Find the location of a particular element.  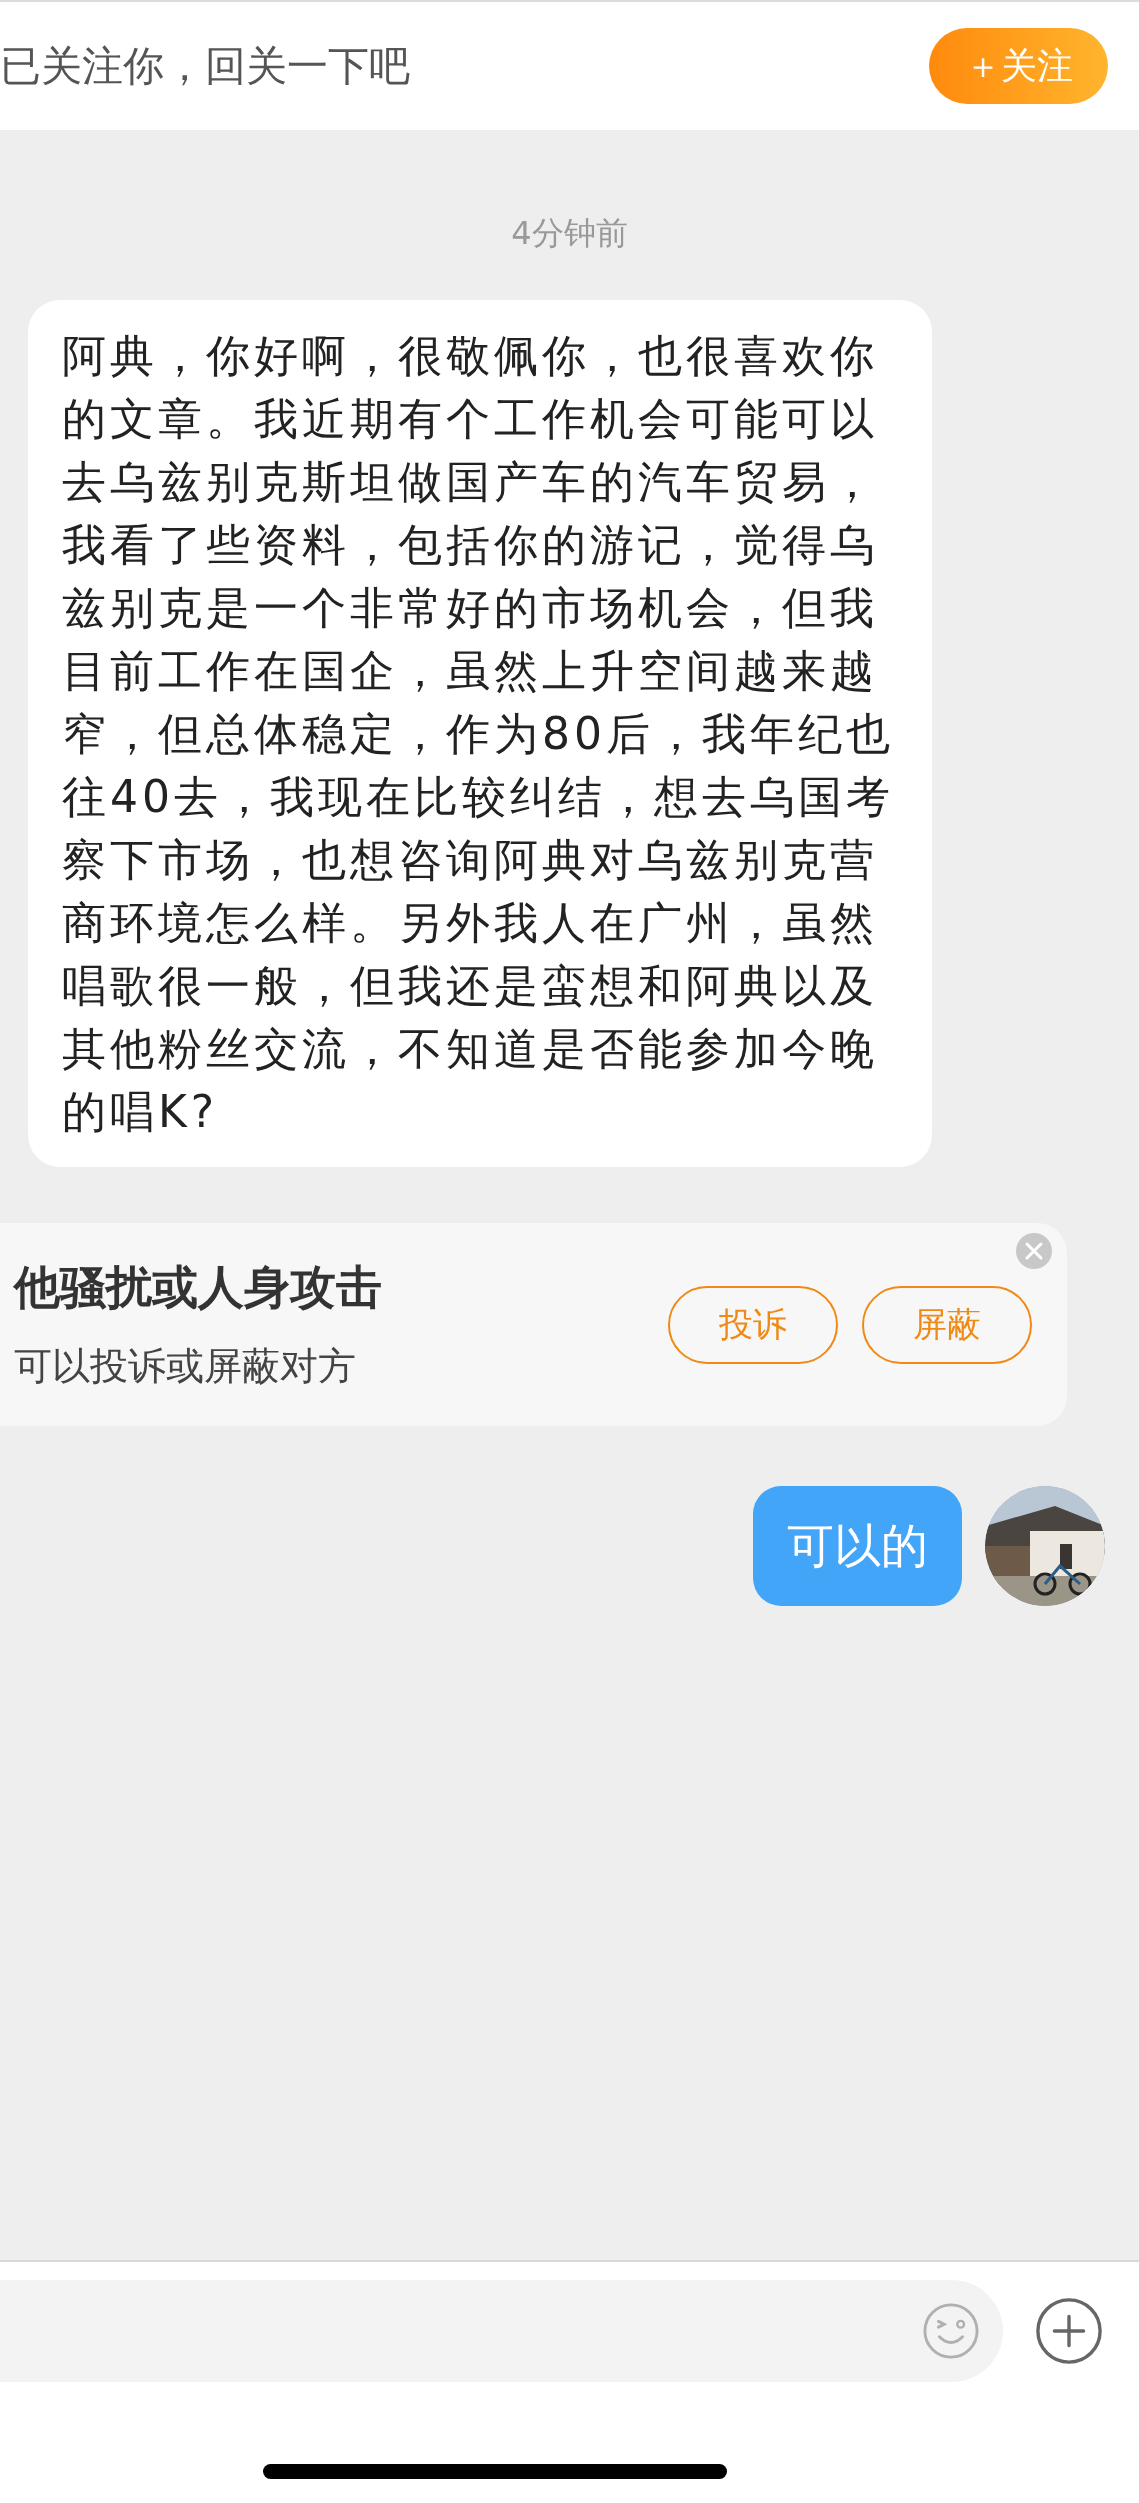

outline-button: 投诉 is located at coordinates (753, 1324).